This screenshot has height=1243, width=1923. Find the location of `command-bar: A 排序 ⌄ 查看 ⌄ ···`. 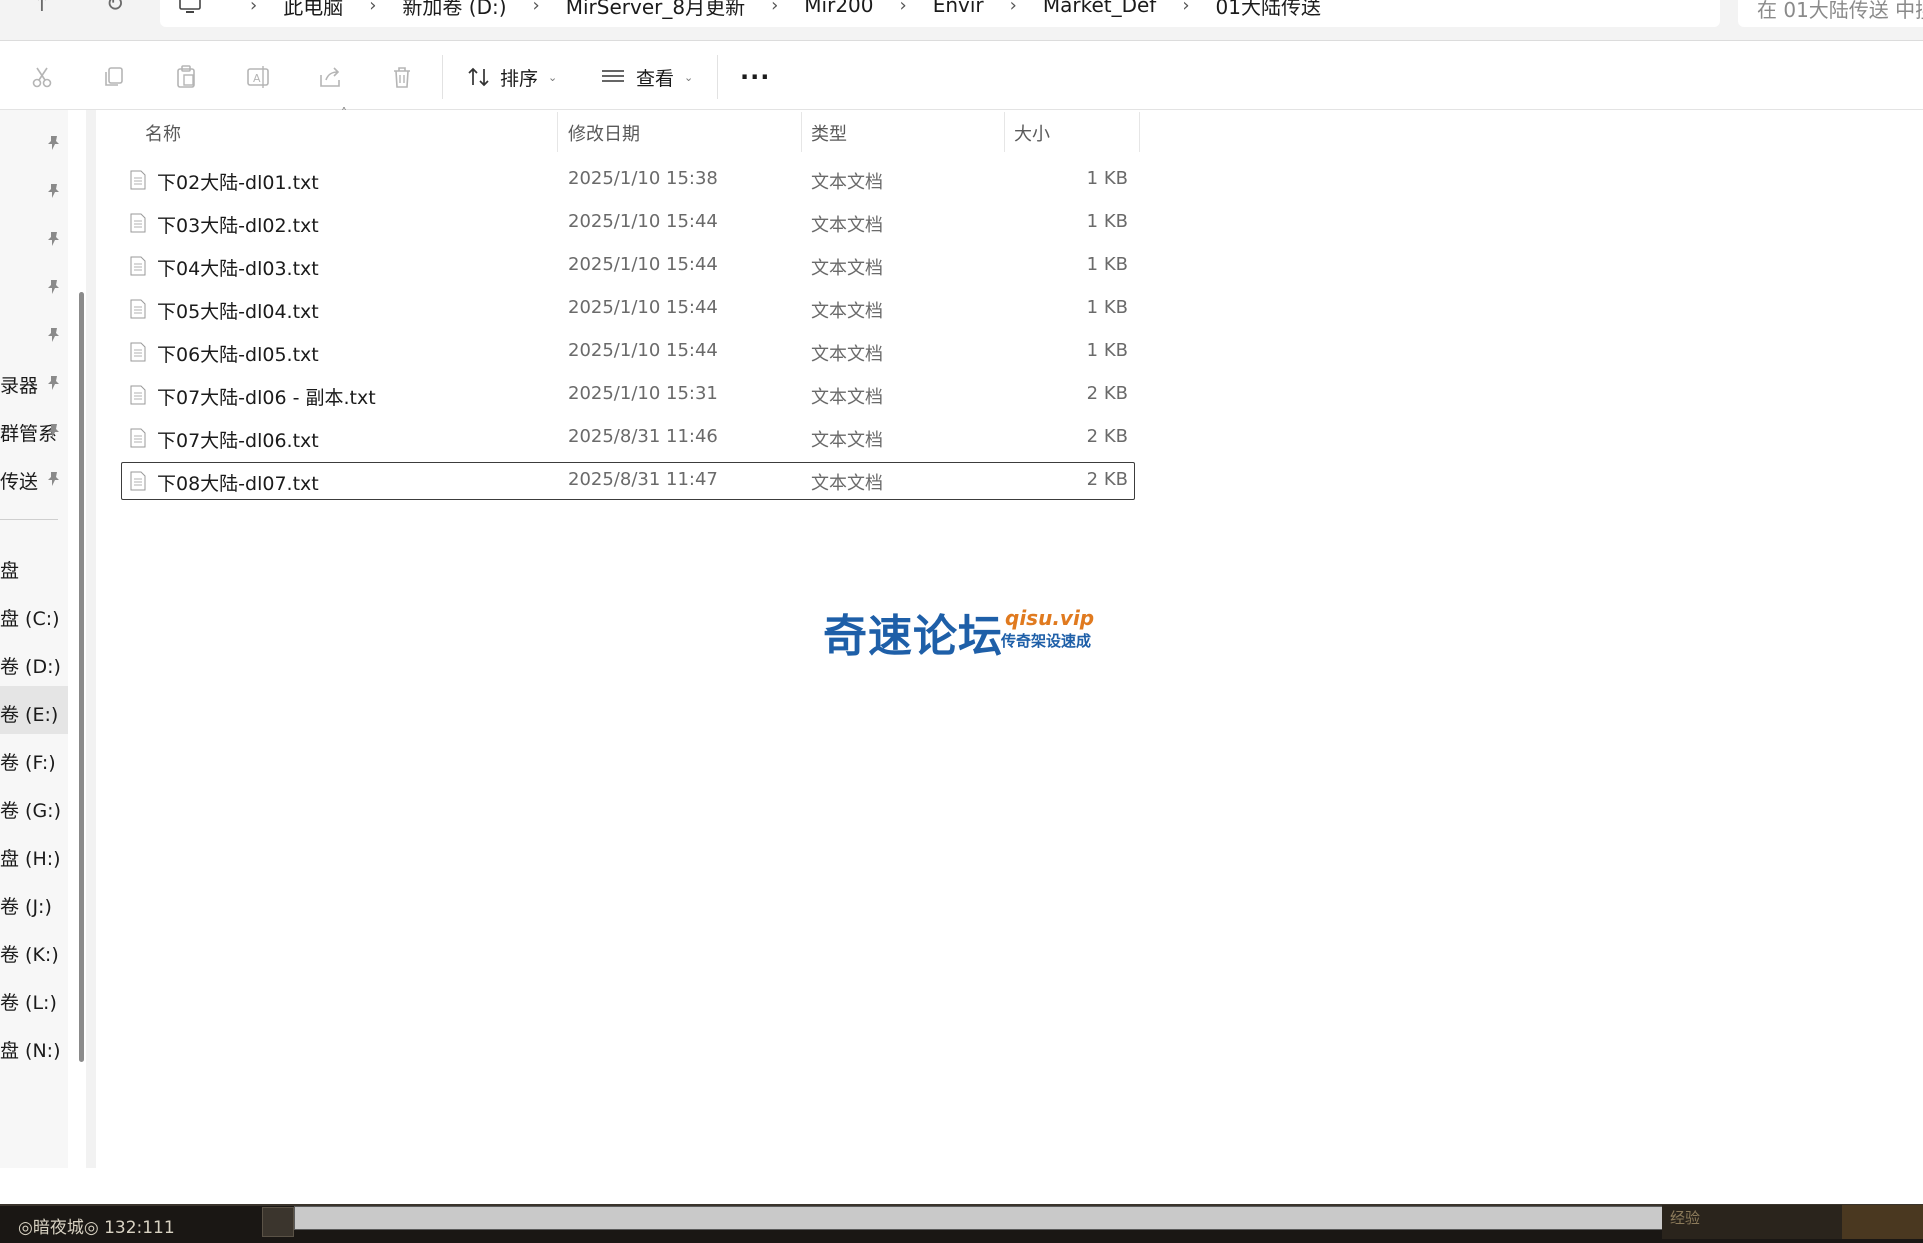

command-bar: A 排序 ⌄ 查看 ⌄ ··· is located at coordinates (961, 75).